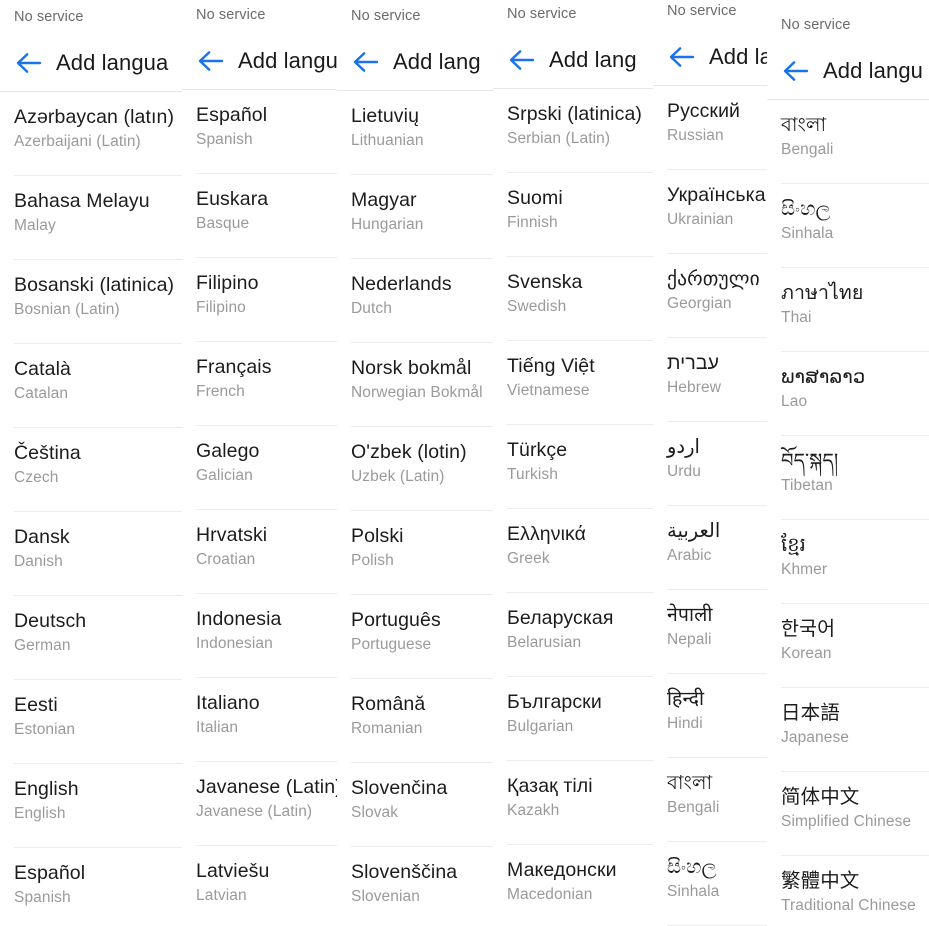 Image resolution: width=929 pixels, height=926 pixels. What do you see at coordinates (91, 722) in the screenshot?
I see `language-list-item: Eesti Estonian` at bounding box center [91, 722].